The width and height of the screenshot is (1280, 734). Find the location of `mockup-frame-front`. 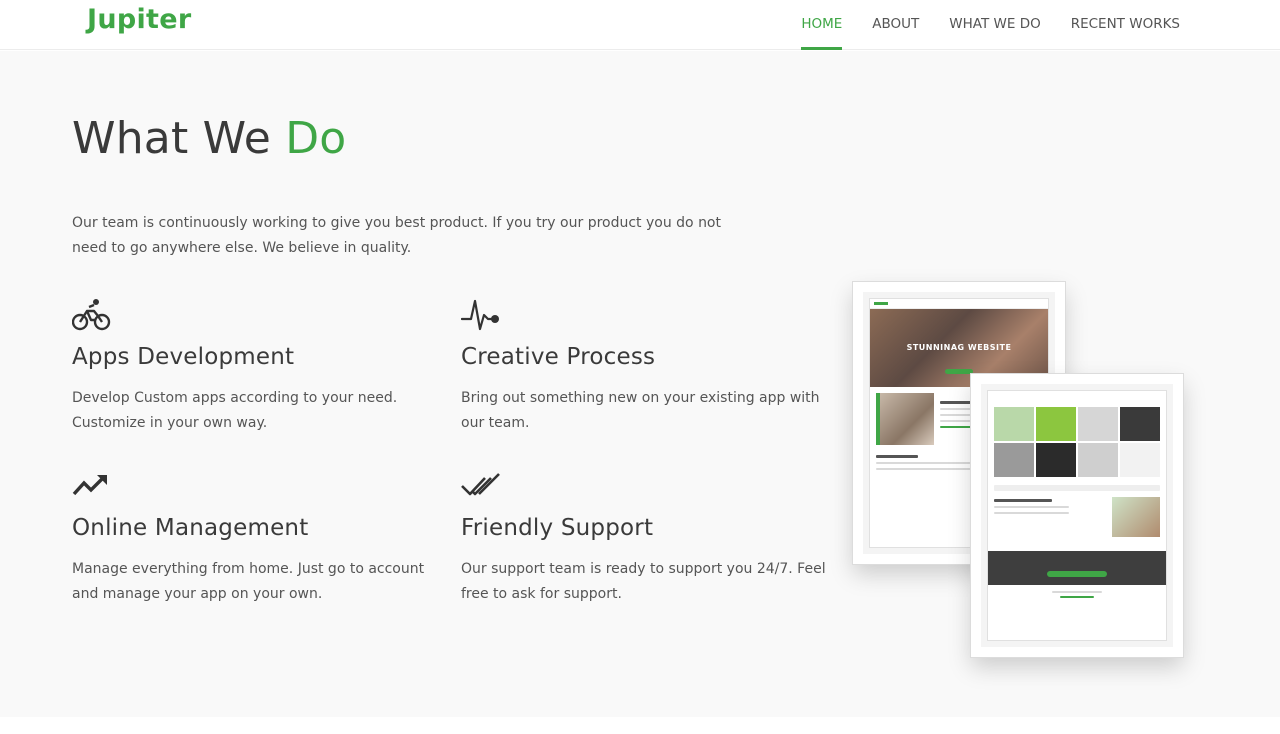

mockup-frame-front is located at coordinates (1077, 515).